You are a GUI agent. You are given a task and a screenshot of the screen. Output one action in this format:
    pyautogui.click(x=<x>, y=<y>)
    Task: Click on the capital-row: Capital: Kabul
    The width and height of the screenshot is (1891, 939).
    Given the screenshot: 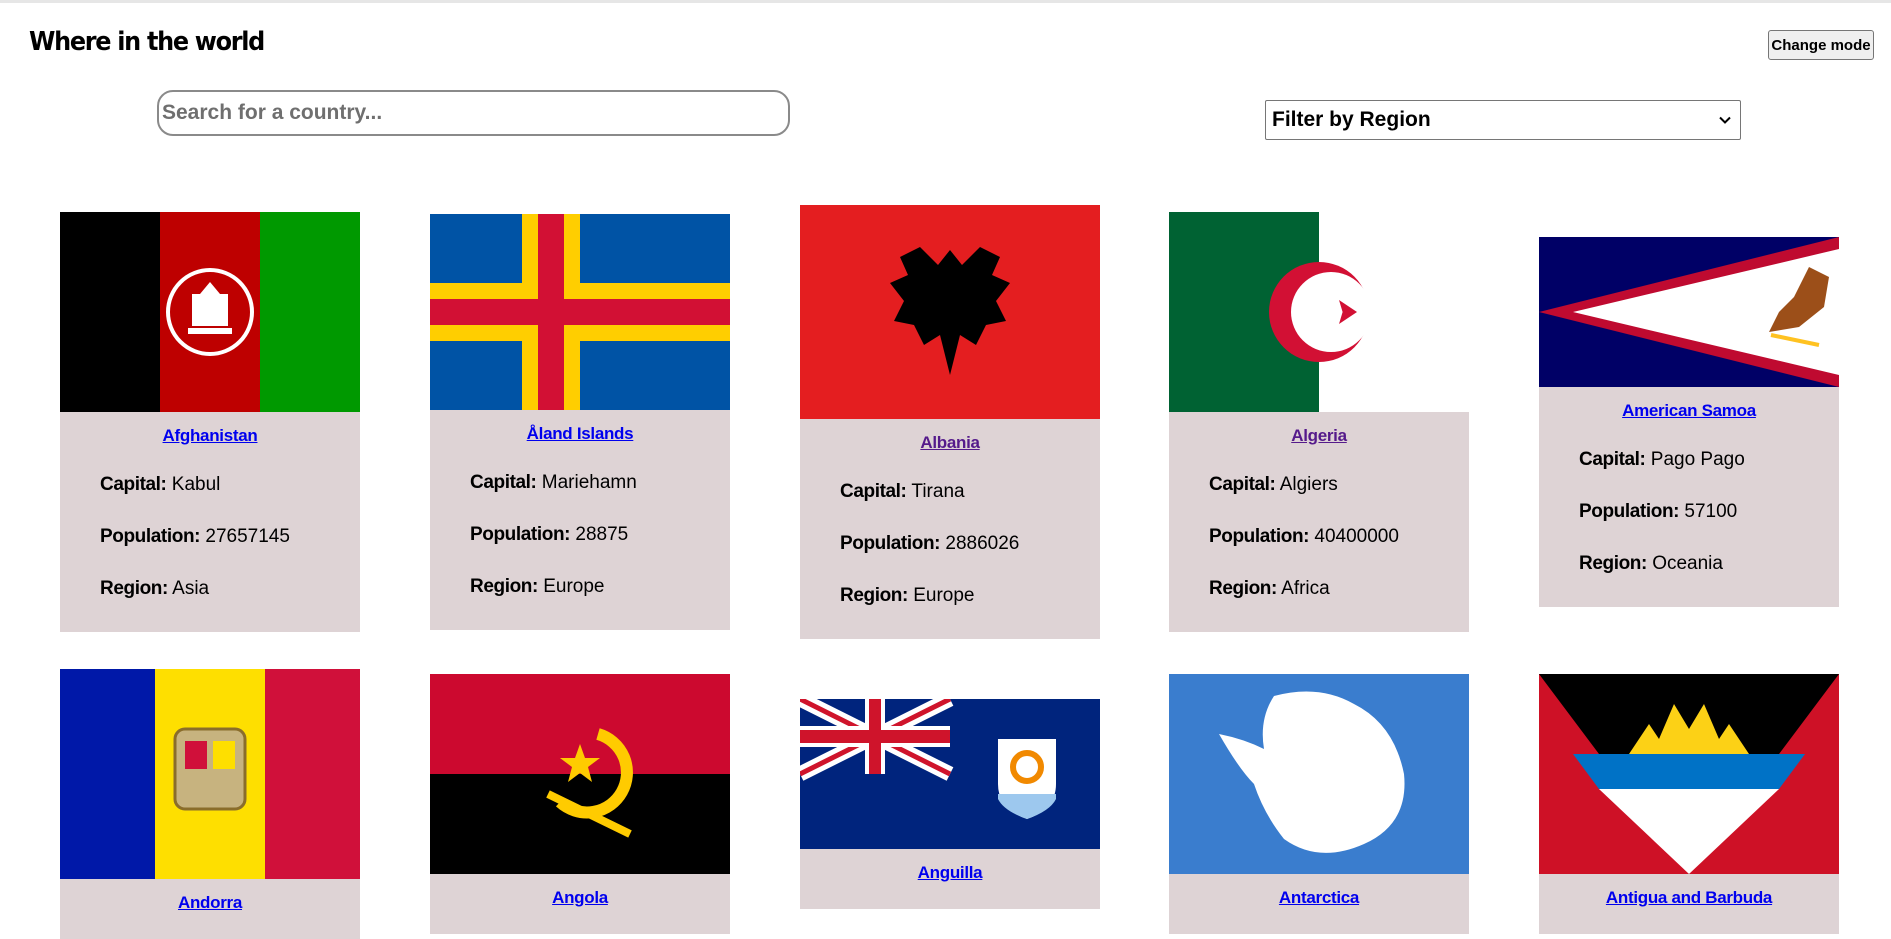 What is the action you would take?
    pyautogui.click(x=160, y=484)
    